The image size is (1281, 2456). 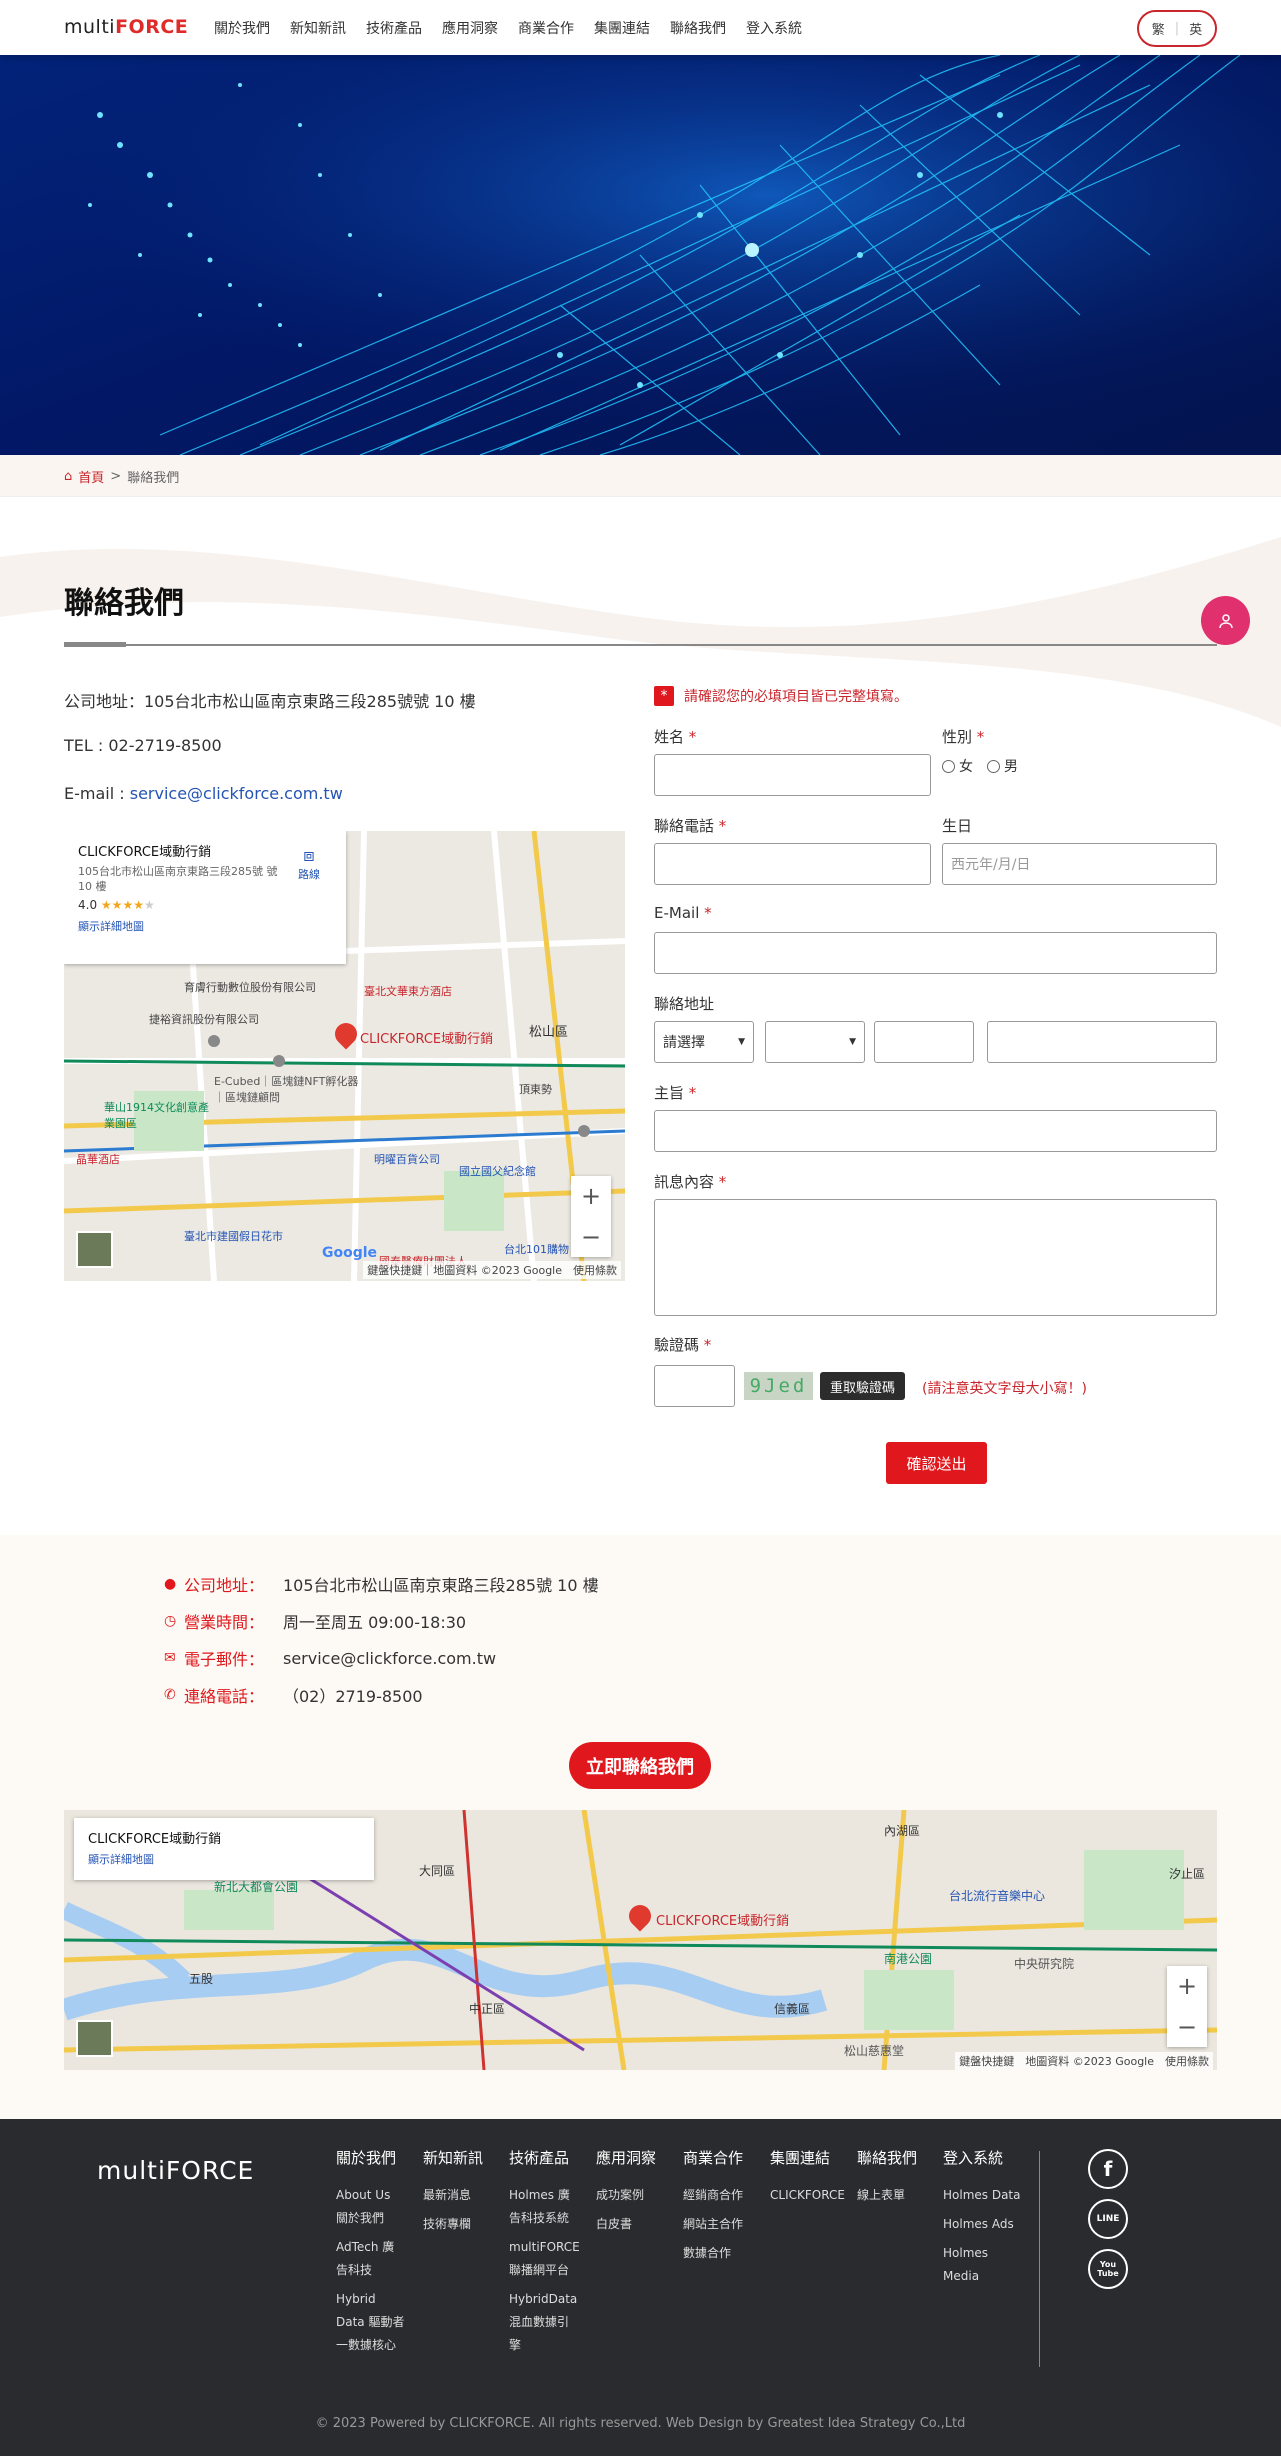 I want to click on map-label-mandarin: 臺北文華東方酒店, so click(x=408, y=991).